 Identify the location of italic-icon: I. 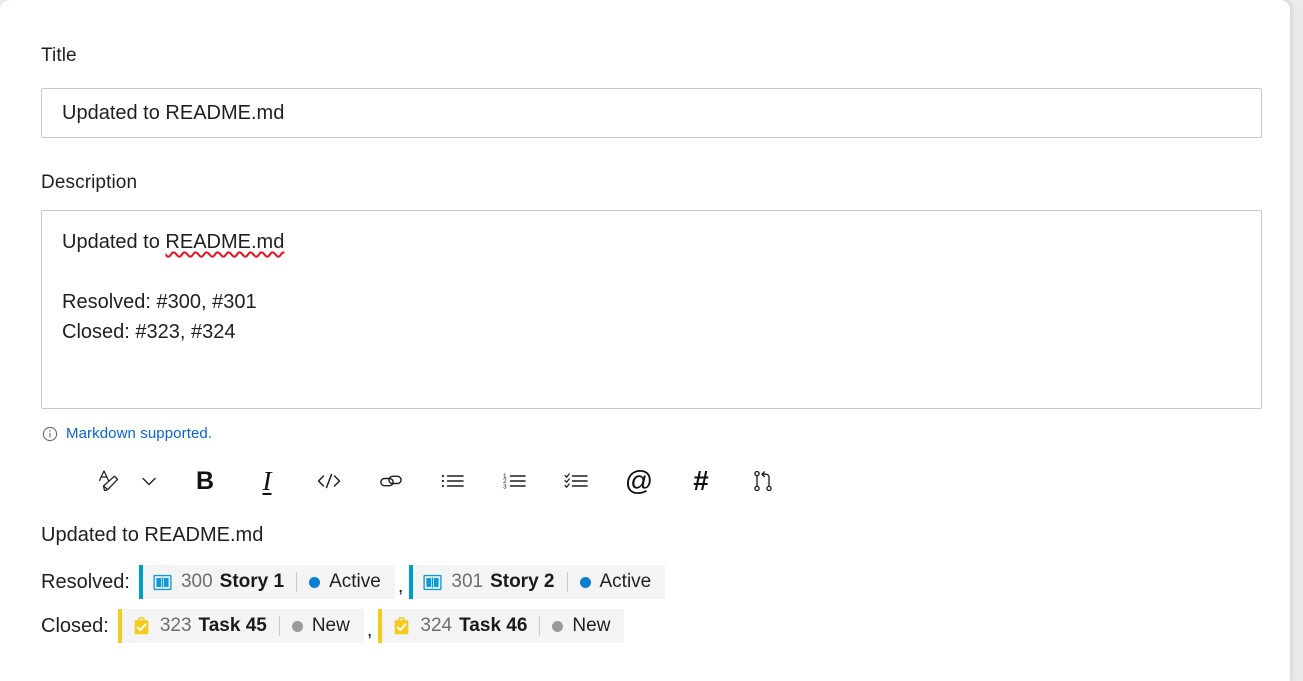
(267, 481).